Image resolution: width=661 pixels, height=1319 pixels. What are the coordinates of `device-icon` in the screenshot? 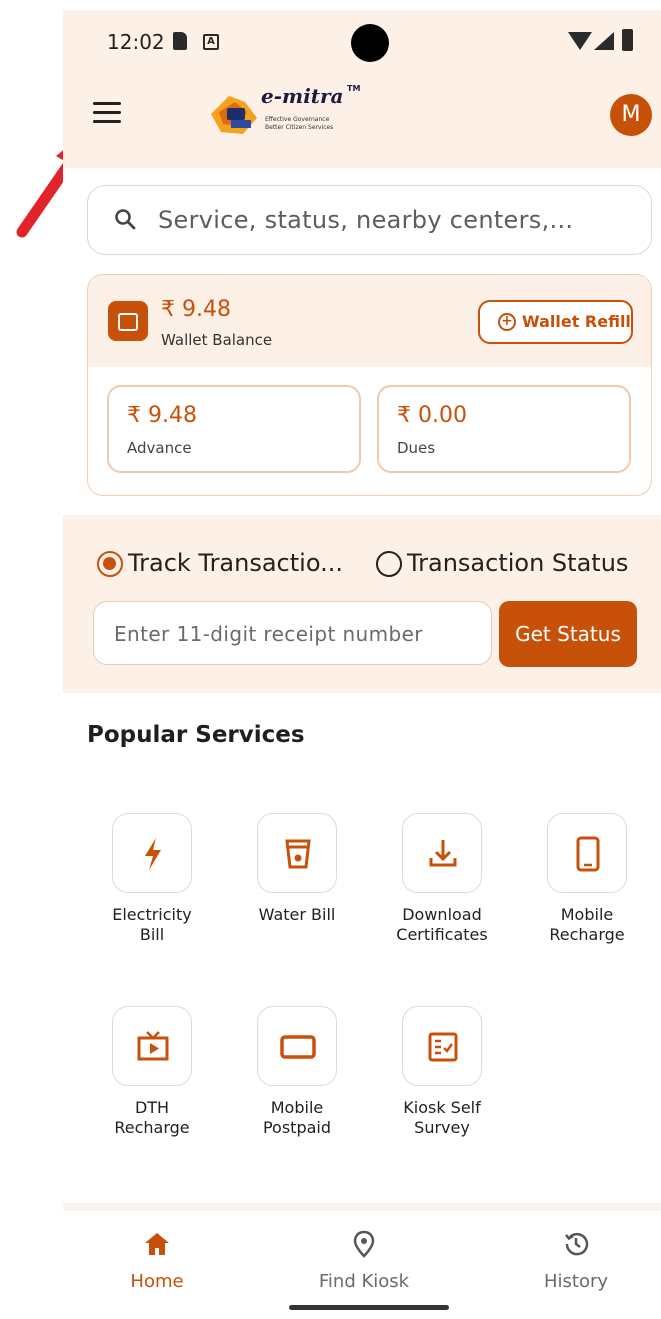 It's located at (298, 1047).